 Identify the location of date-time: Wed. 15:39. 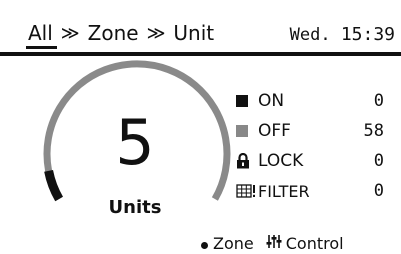
(342, 34).